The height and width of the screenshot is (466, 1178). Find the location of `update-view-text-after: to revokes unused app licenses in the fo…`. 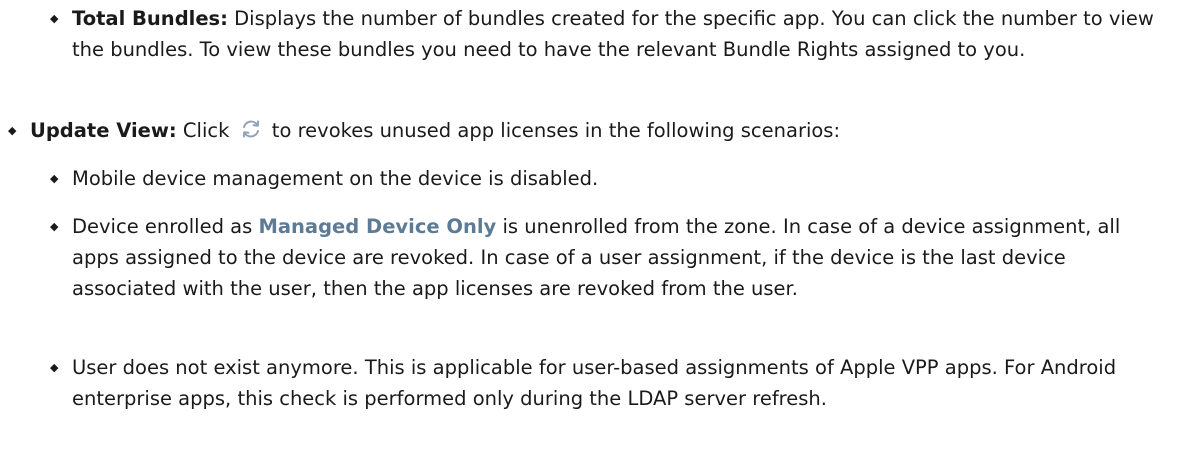

update-view-text-after: to revokes unused app licenses in the fo… is located at coordinates (553, 130).